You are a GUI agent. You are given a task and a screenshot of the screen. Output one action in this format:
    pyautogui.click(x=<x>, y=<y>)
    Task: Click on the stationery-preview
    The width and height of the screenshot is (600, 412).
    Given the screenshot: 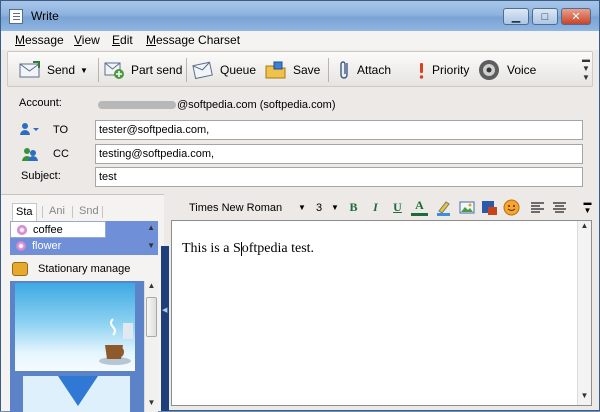 What is the action you would take?
    pyautogui.click(x=84, y=346)
    